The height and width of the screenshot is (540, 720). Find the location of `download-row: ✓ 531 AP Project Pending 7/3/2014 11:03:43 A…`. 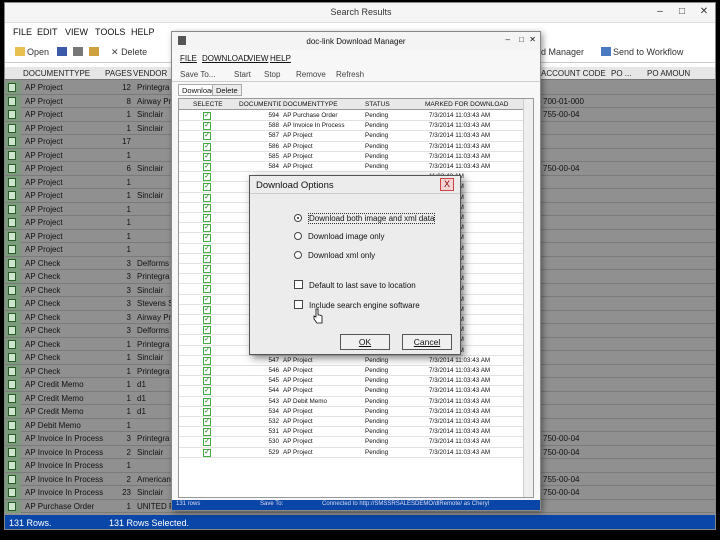

download-row: ✓ 531 AP Project Pending 7/3/2014 11:03:43 A… is located at coordinates (356, 432).